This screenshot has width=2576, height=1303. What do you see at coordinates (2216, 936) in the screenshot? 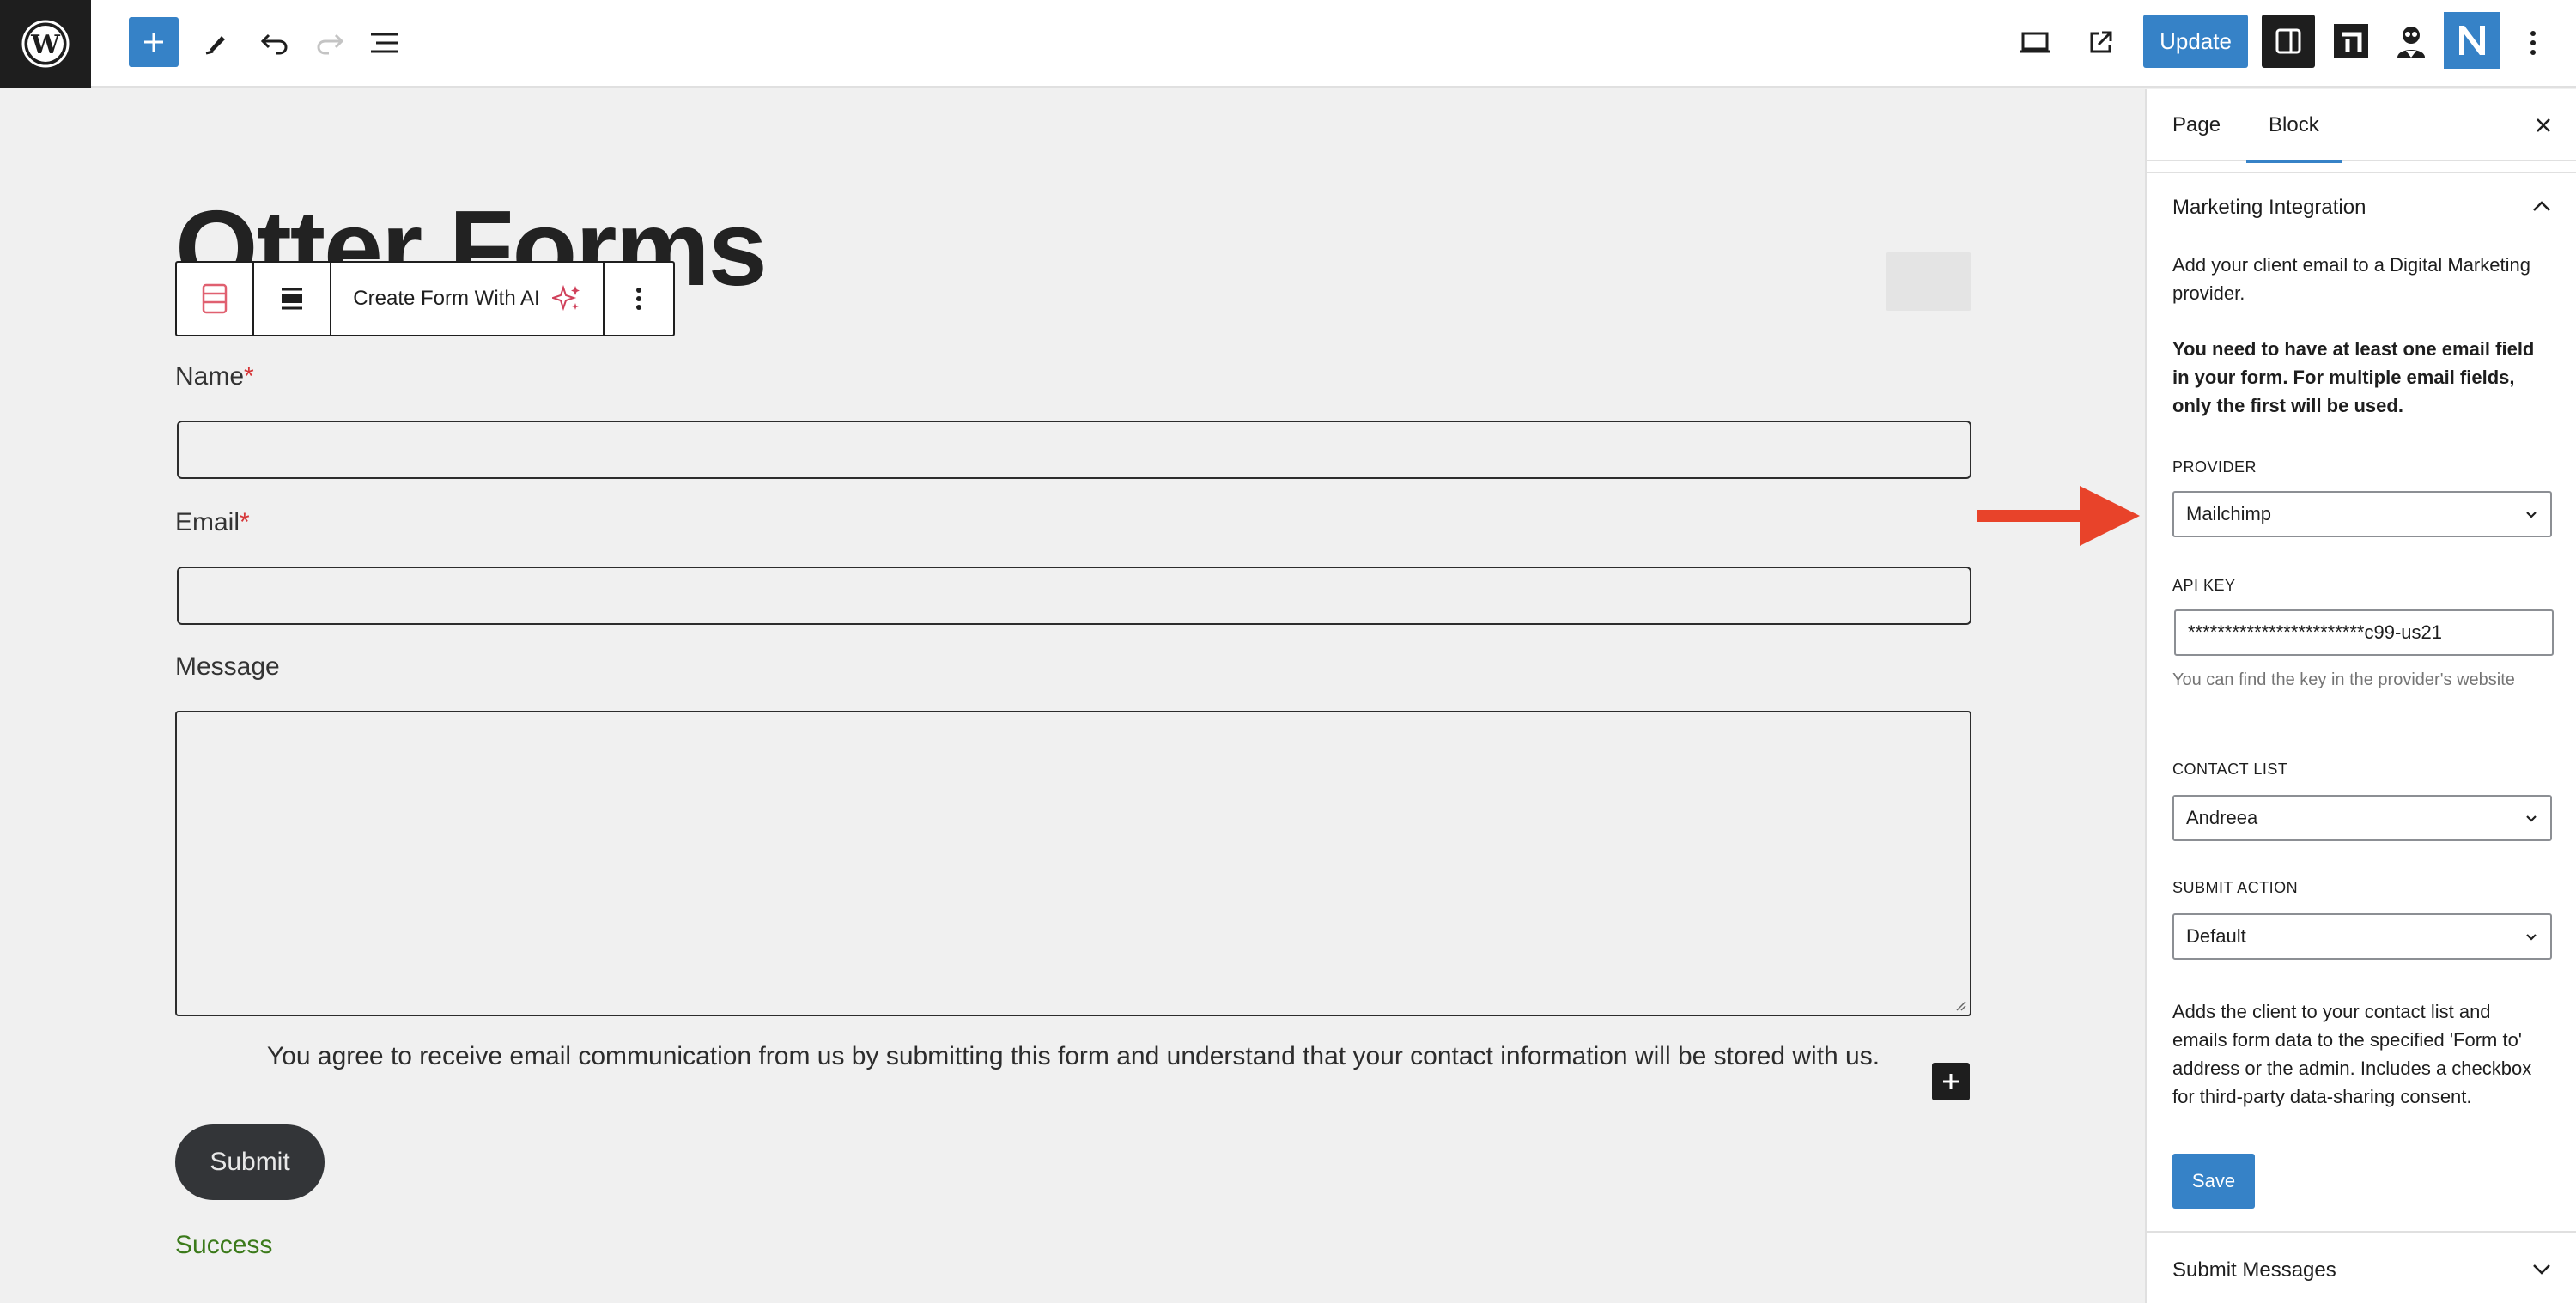
I see `submit-action-value: Default` at bounding box center [2216, 936].